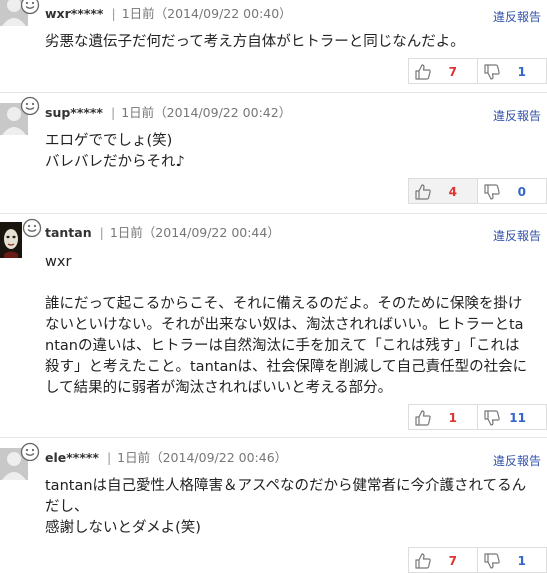 This screenshot has width=547, height=573. Describe the element at coordinates (115, 152) in the screenshot. I see `comment-body: エロゲででしょ(笑) バレバレだからそれ♪` at that location.